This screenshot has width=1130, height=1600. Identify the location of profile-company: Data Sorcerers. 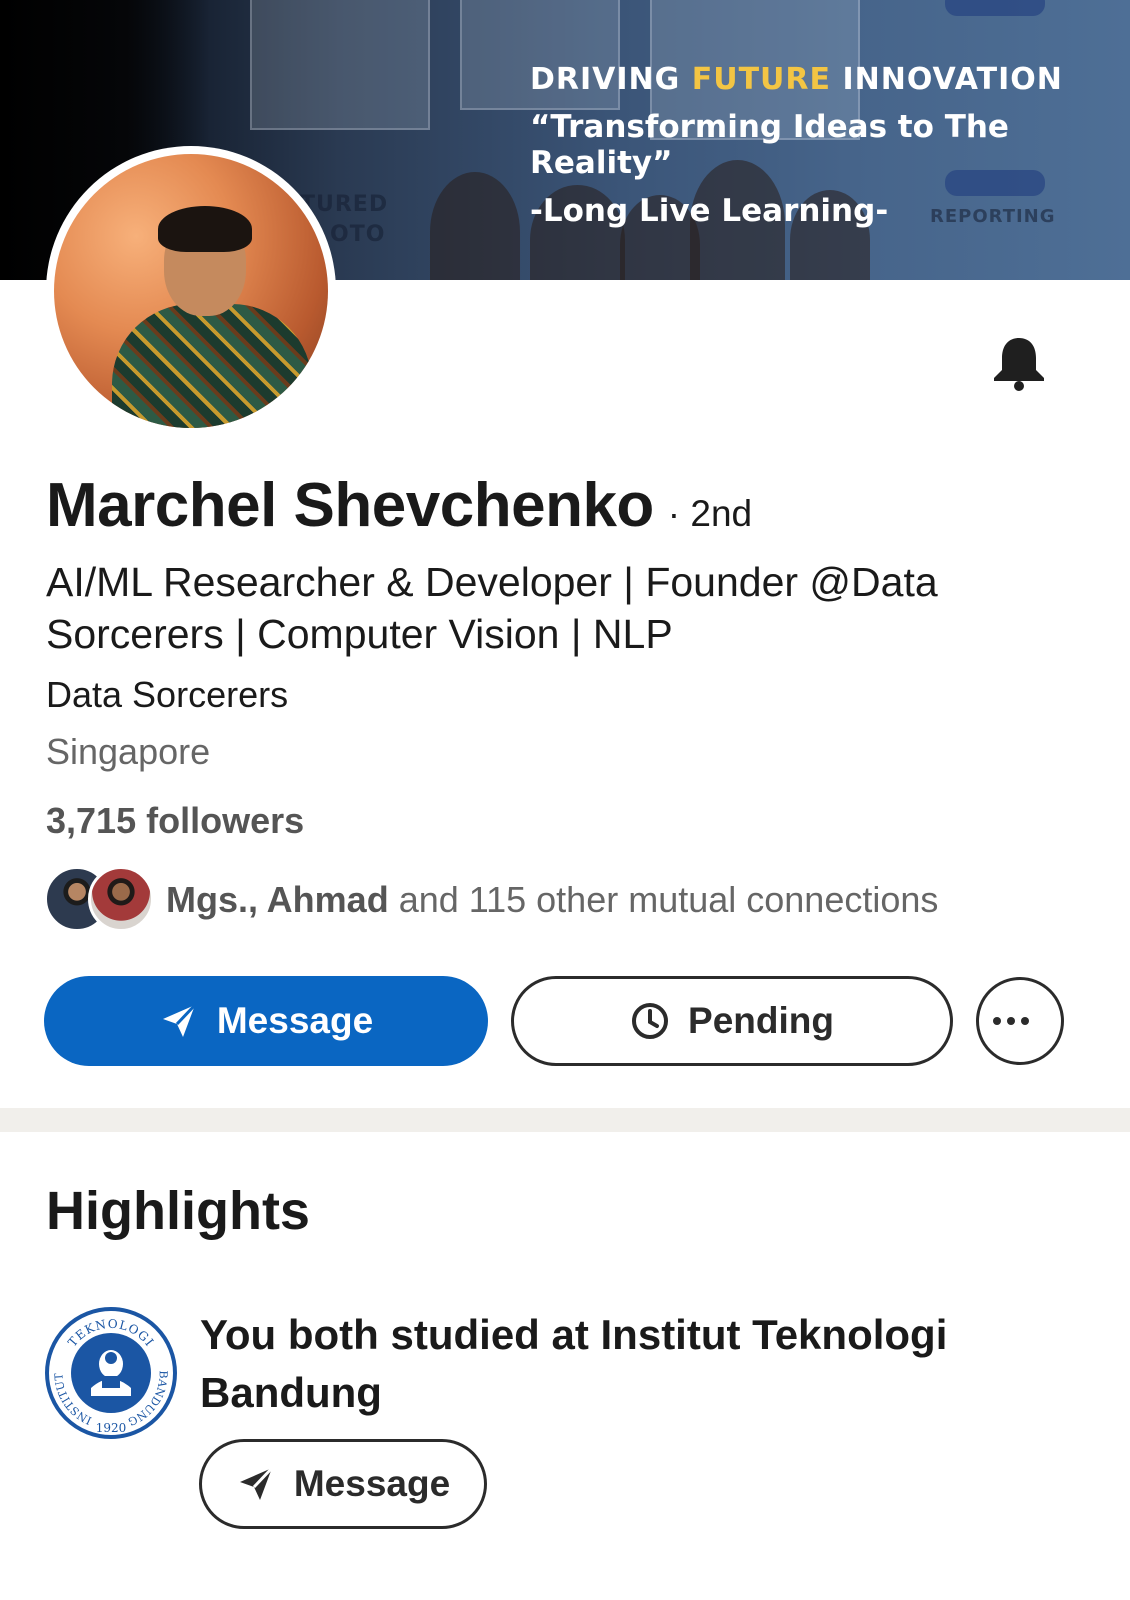
(167, 694).